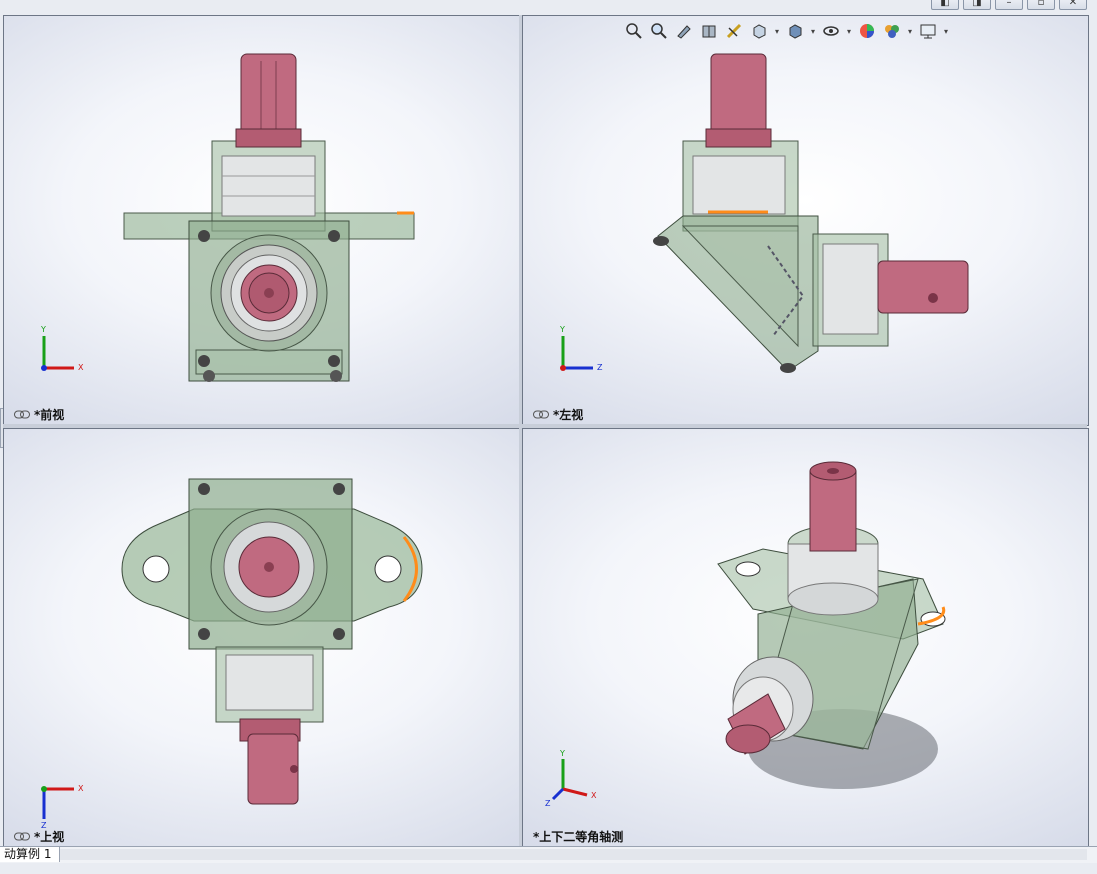 The width and height of the screenshot is (1097, 874). Describe the element at coordinates (573, 854) in the screenshot. I see `horizontal-scrollbar` at that location.